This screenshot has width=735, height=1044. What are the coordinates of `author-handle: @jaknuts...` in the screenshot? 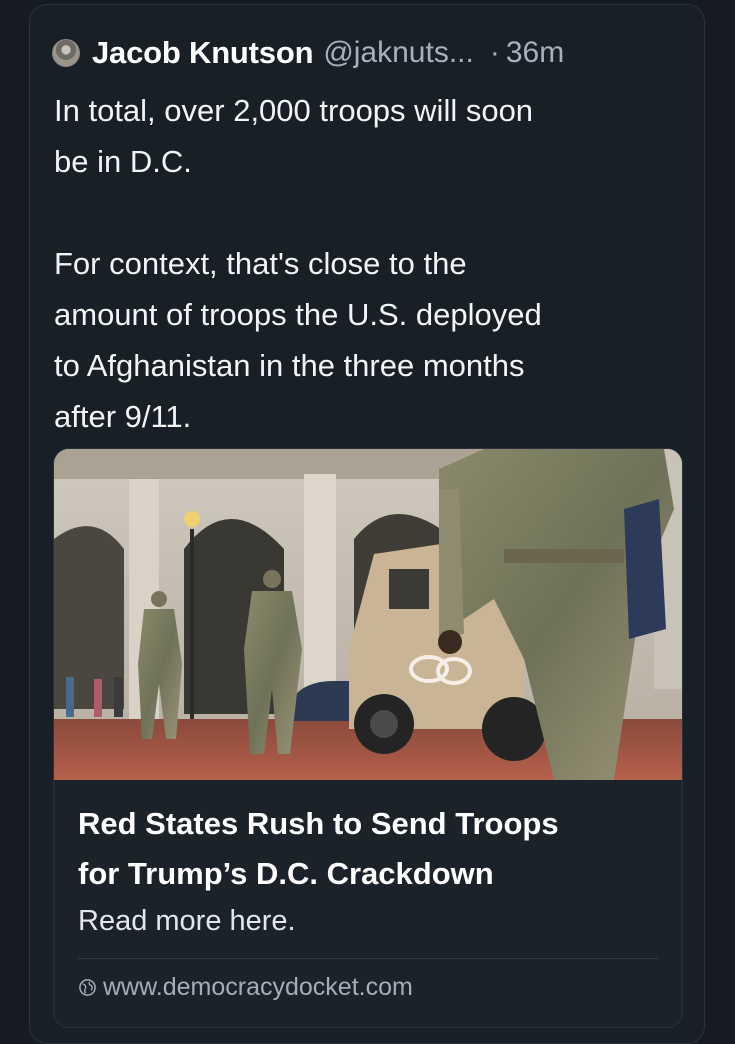 It's located at (398, 53).